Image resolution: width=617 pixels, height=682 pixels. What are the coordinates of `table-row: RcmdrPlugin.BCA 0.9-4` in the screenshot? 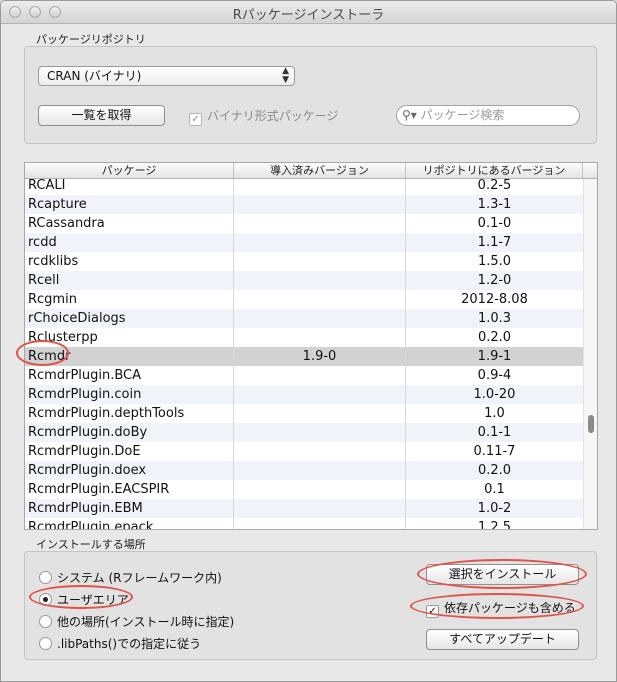 It's located at (304, 375).